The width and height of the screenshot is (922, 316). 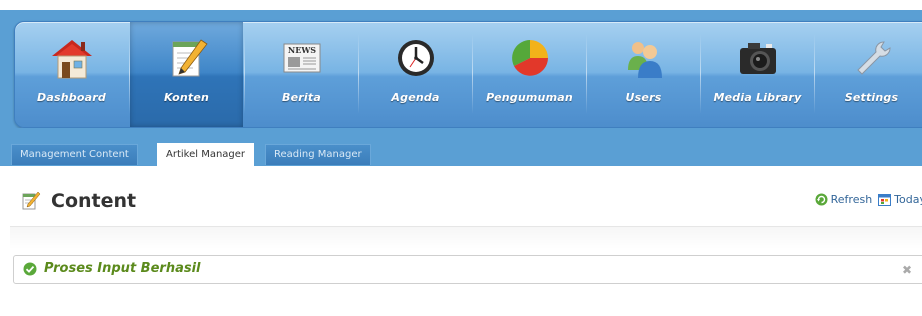 I want to click on subtab-management-content: Management Content, so click(x=74, y=154).